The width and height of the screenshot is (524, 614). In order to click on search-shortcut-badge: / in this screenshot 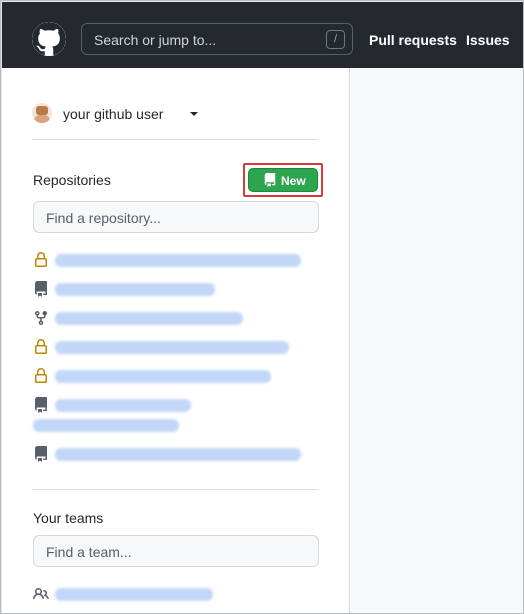, I will do `click(335, 39)`.